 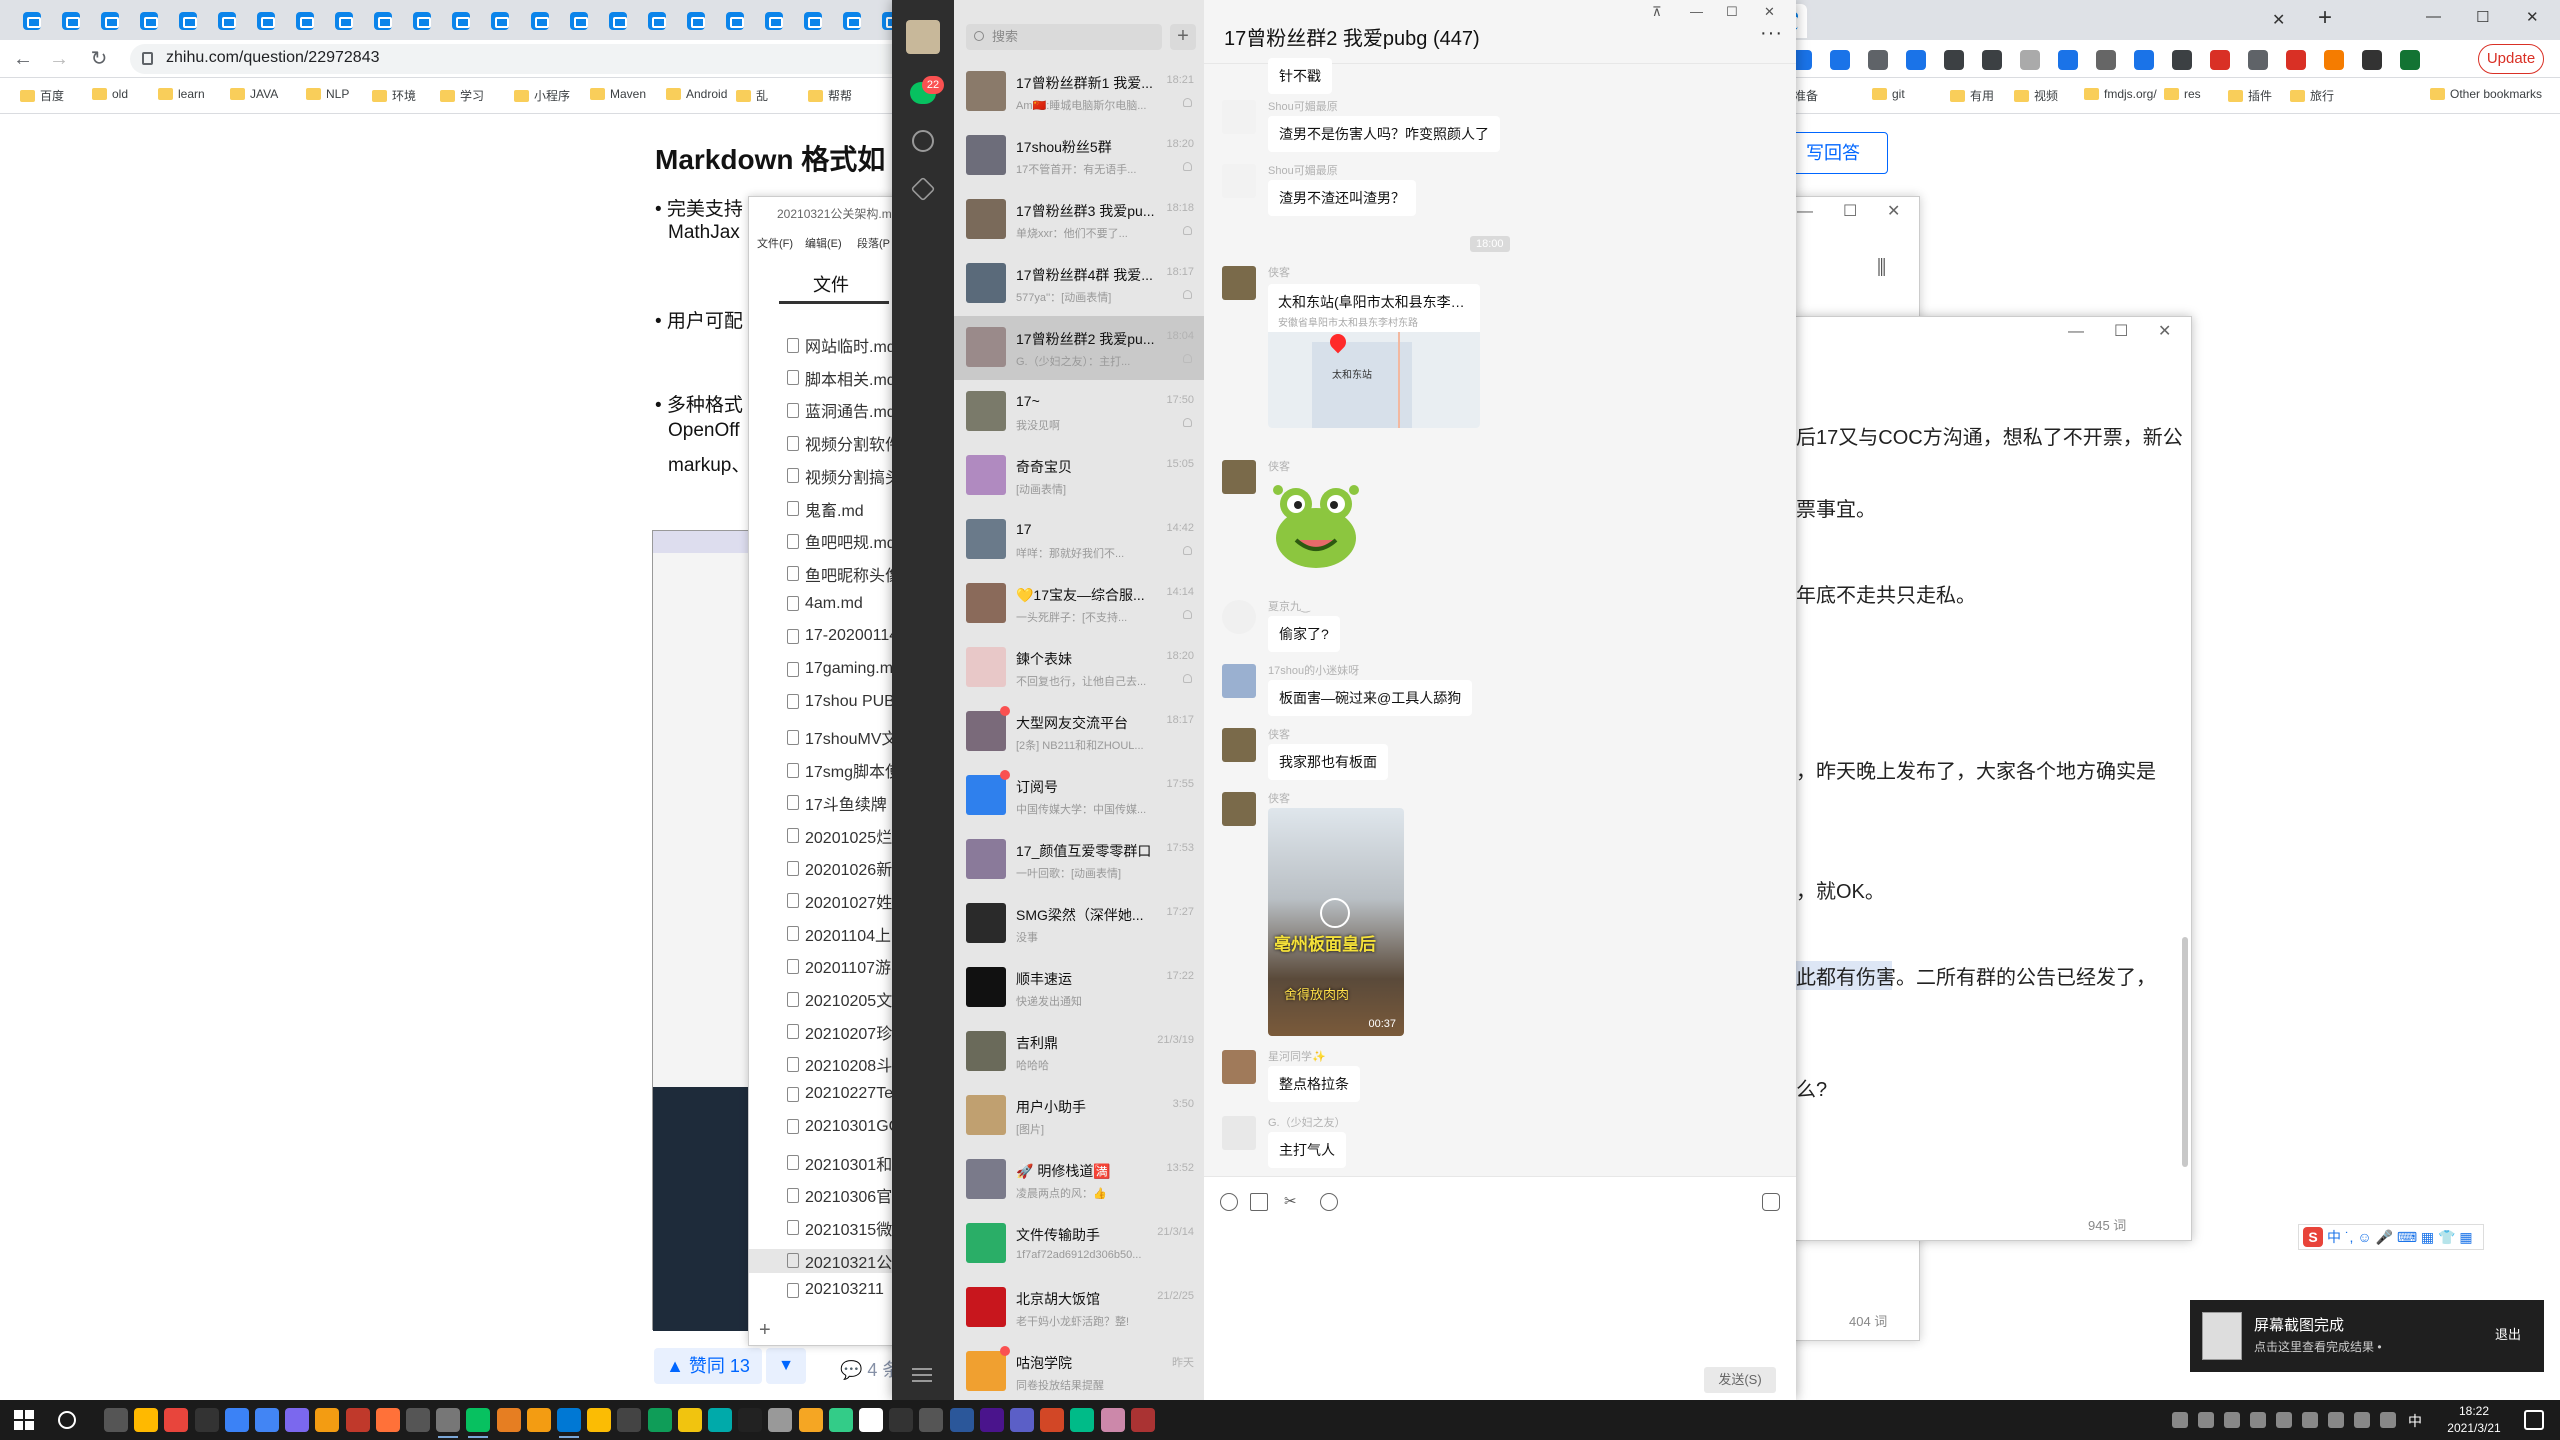 I want to click on screenshot-icon: ✂, so click(x=1293, y=1202).